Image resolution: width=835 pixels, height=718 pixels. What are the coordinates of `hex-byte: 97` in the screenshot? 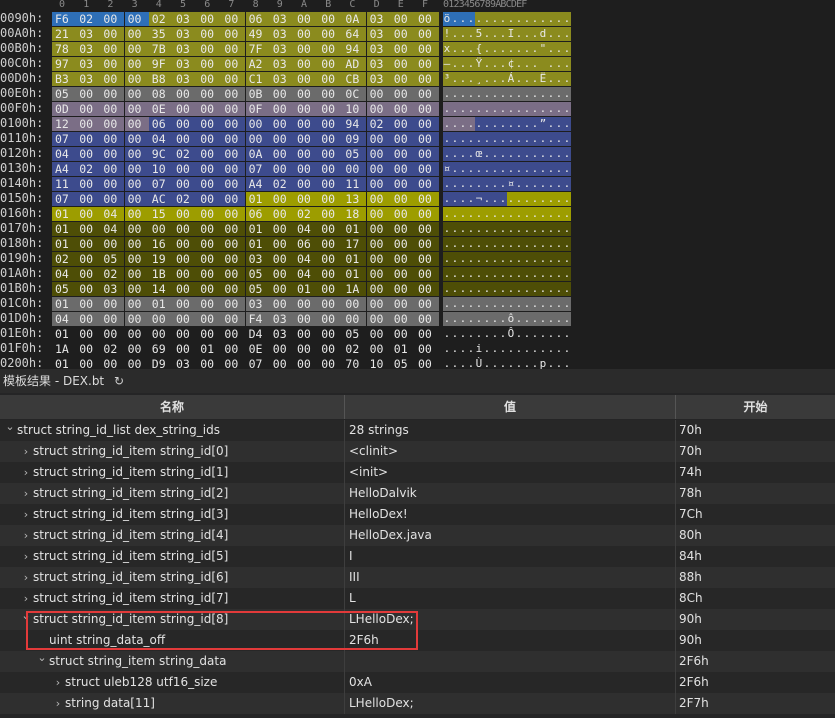 It's located at (64, 64).